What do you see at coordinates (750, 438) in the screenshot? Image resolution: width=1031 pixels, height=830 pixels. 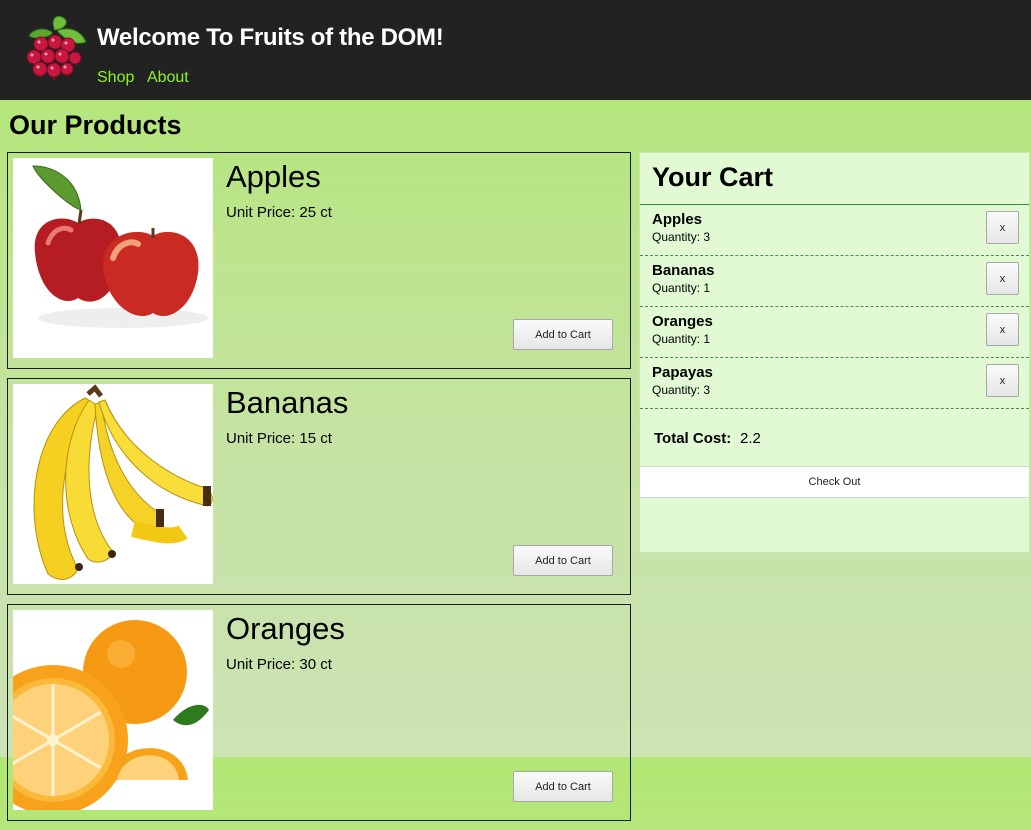 I see `total-cost-value: 2.2` at bounding box center [750, 438].